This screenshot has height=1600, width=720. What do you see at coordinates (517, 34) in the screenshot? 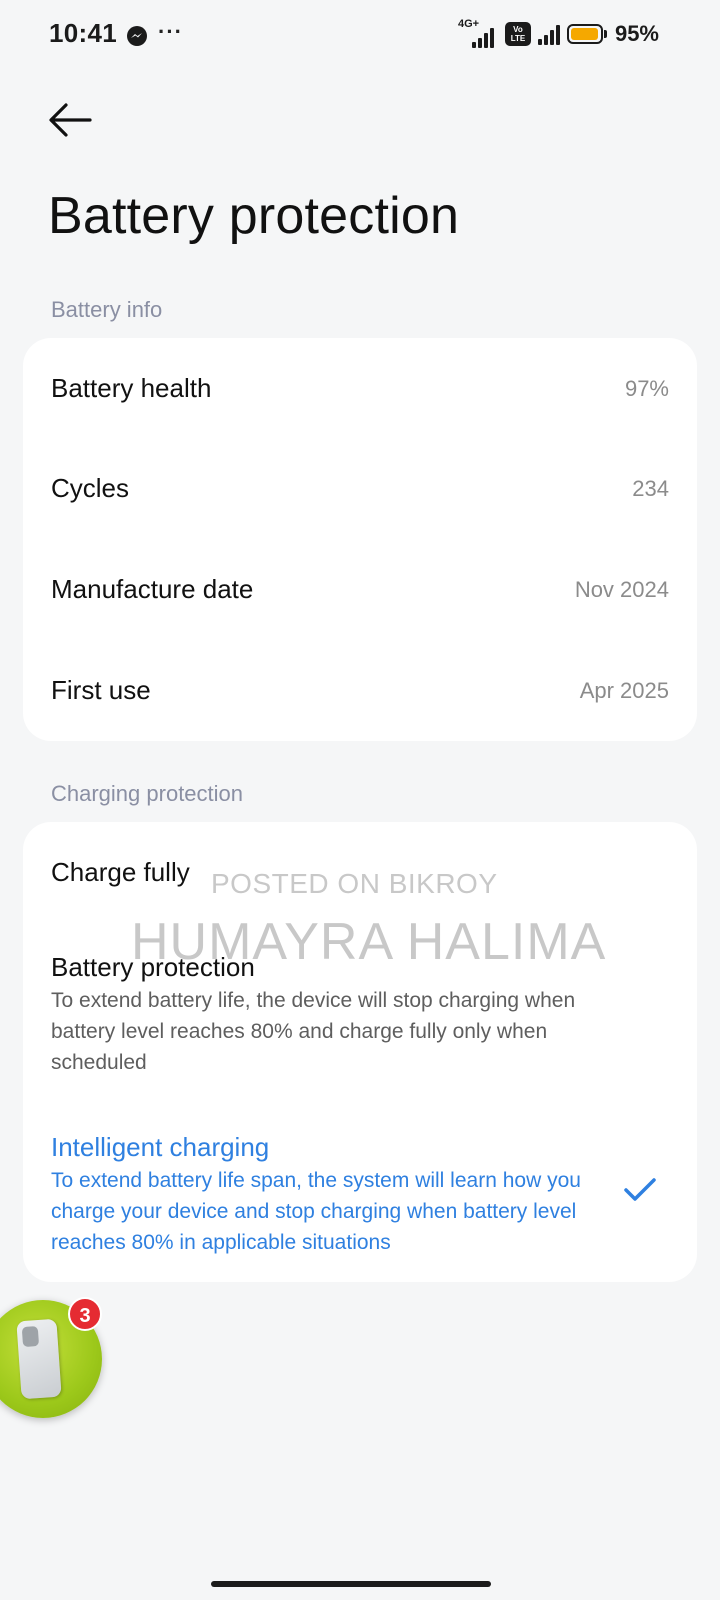
I see `volte-icon: Vo LTE` at bounding box center [517, 34].